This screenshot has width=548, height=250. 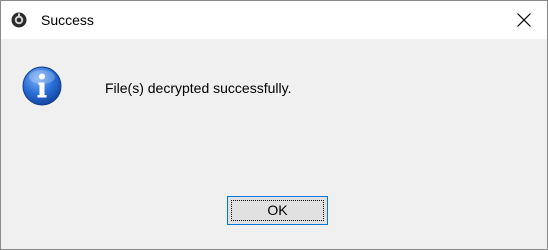 I want to click on close-button, so click(x=524, y=20).